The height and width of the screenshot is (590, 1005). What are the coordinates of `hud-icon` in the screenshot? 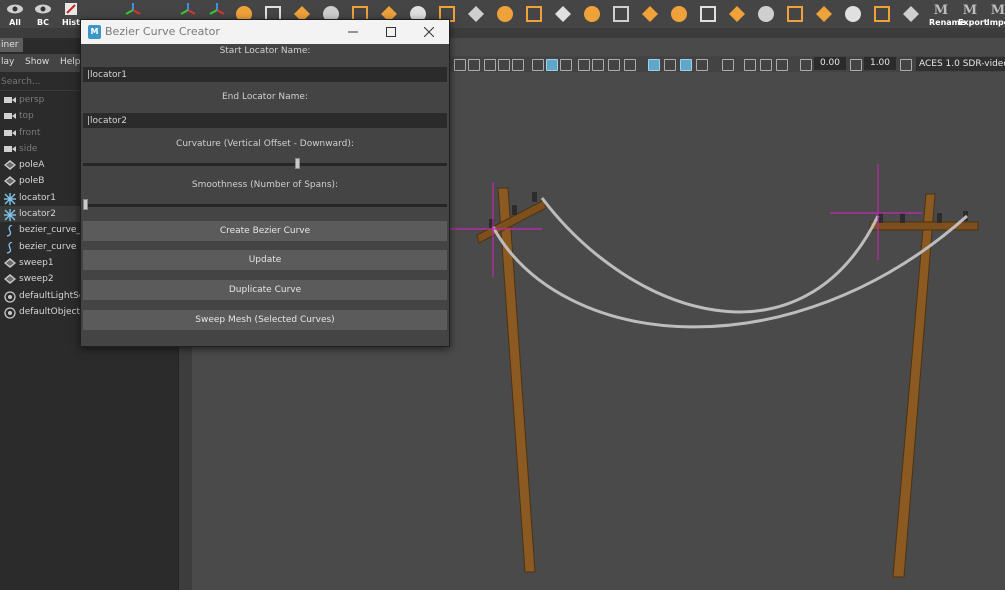 It's located at (750, 65).